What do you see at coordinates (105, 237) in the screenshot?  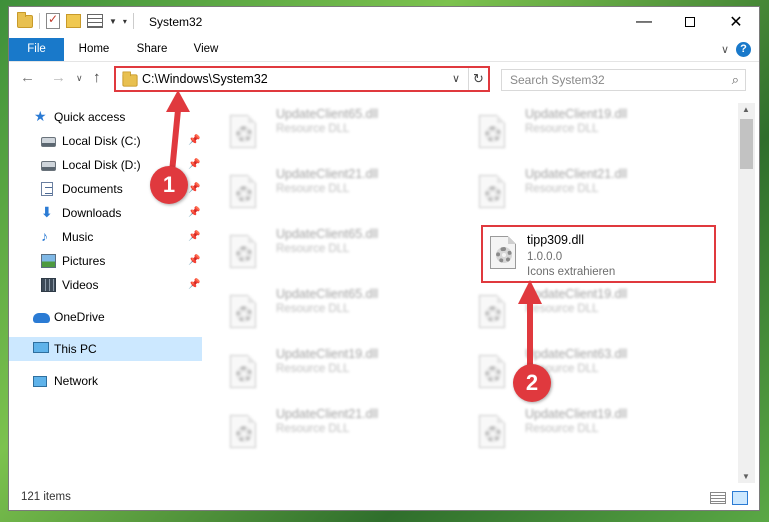 I see `sidebar-item-music: ♪ Music 📌` at bounding box center [105, 237].